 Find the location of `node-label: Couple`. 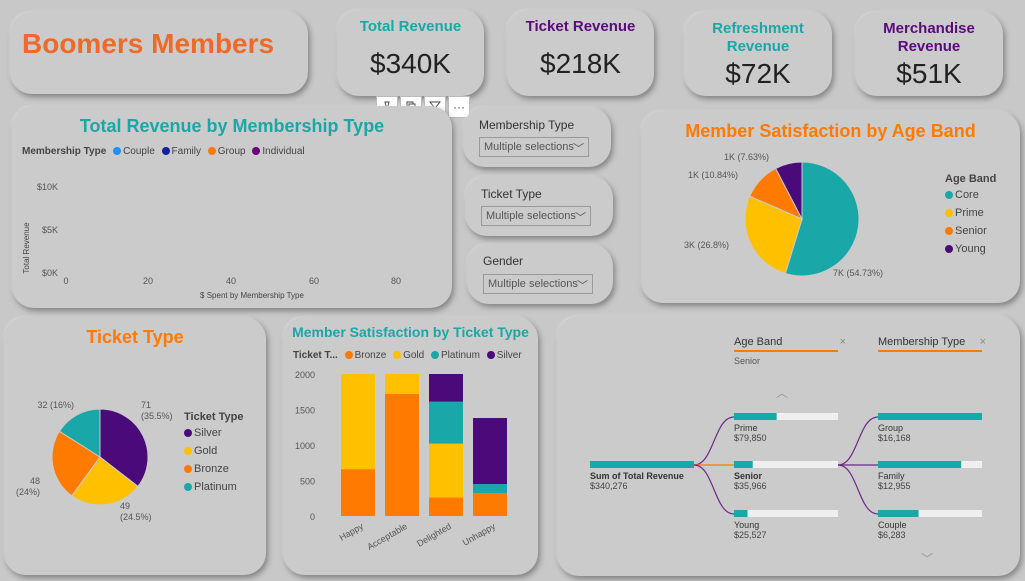

node-label: Couple is located at coordinates (892, 525).